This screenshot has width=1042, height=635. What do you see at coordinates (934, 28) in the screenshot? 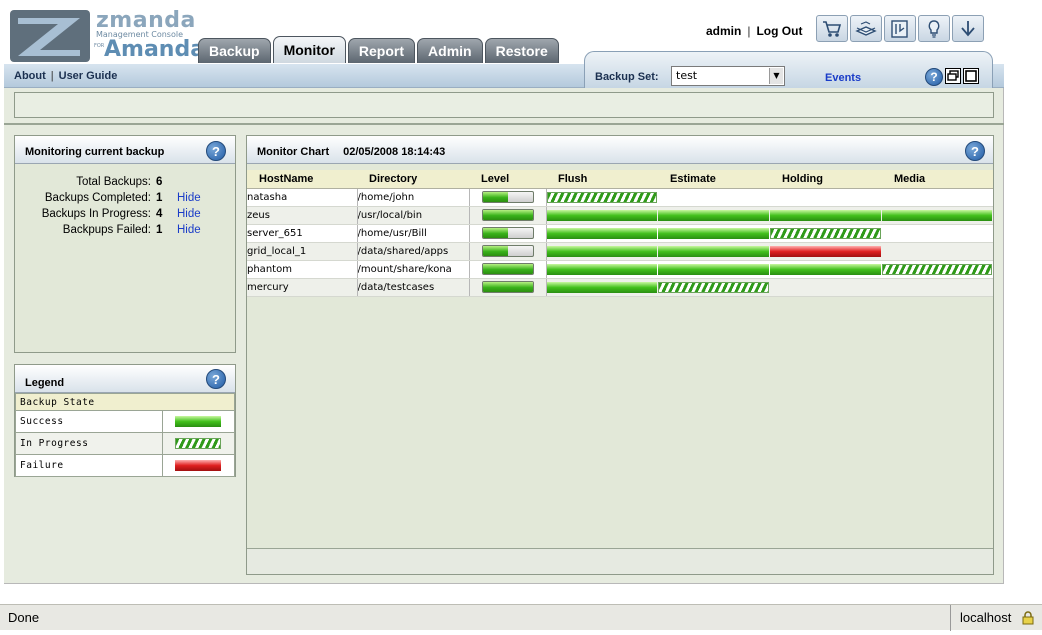
I see `lightbulb-icon` at bounding box center [934, 28].